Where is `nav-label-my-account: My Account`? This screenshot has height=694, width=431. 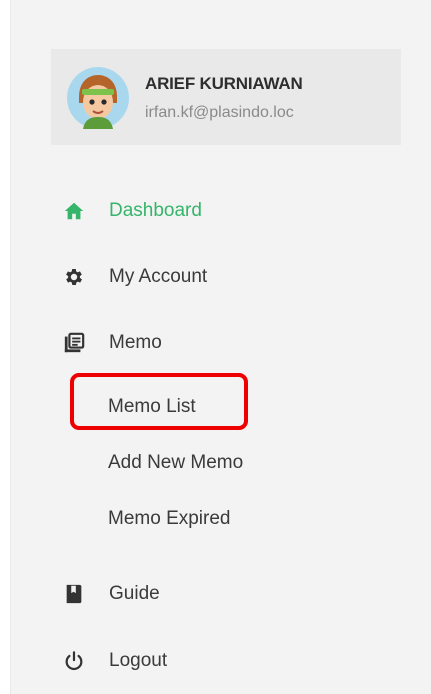 nav-label-my-account: My Account is located at coordinates (158, 276).